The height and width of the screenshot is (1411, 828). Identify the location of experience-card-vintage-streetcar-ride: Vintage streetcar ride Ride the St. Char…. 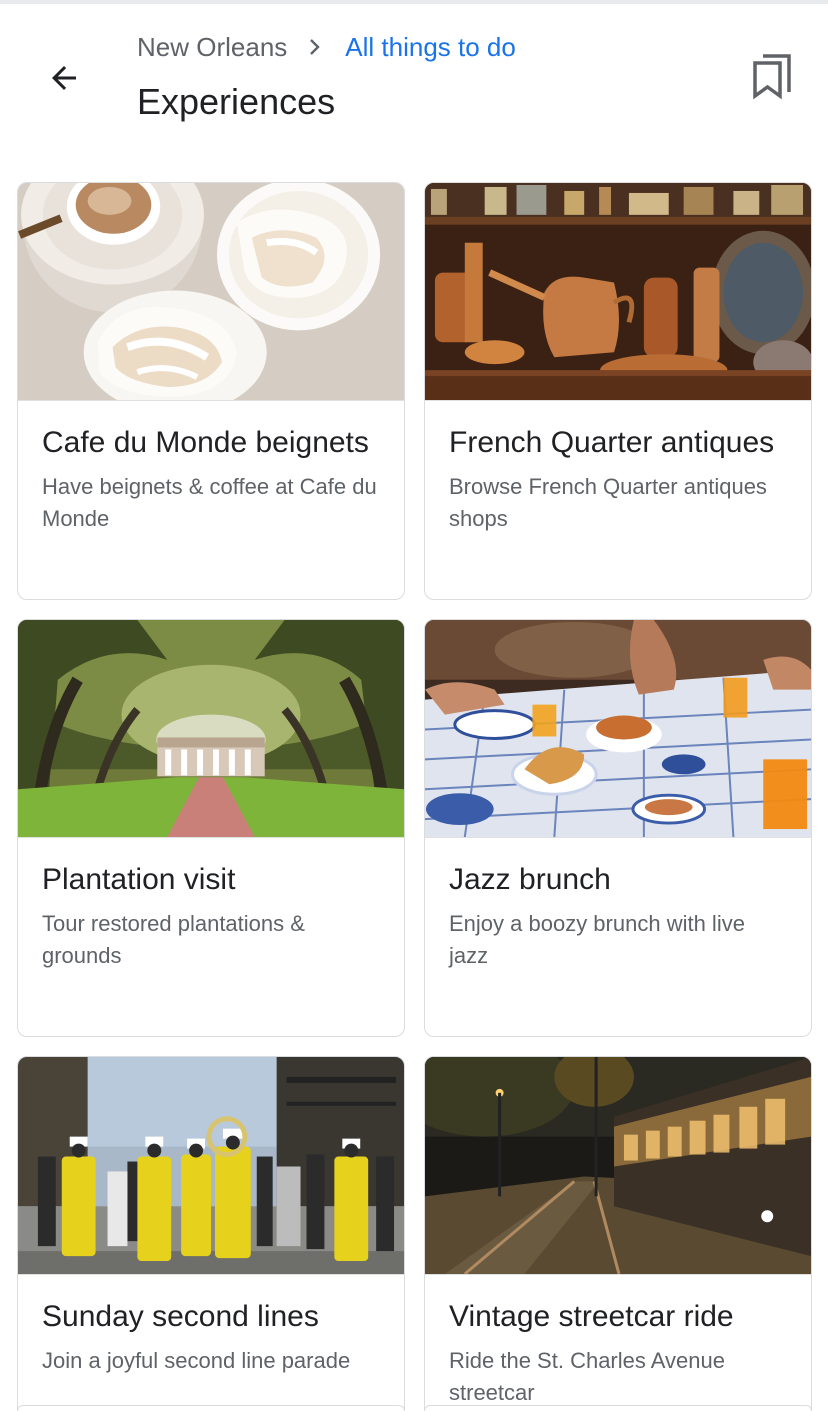
(618, 1233).